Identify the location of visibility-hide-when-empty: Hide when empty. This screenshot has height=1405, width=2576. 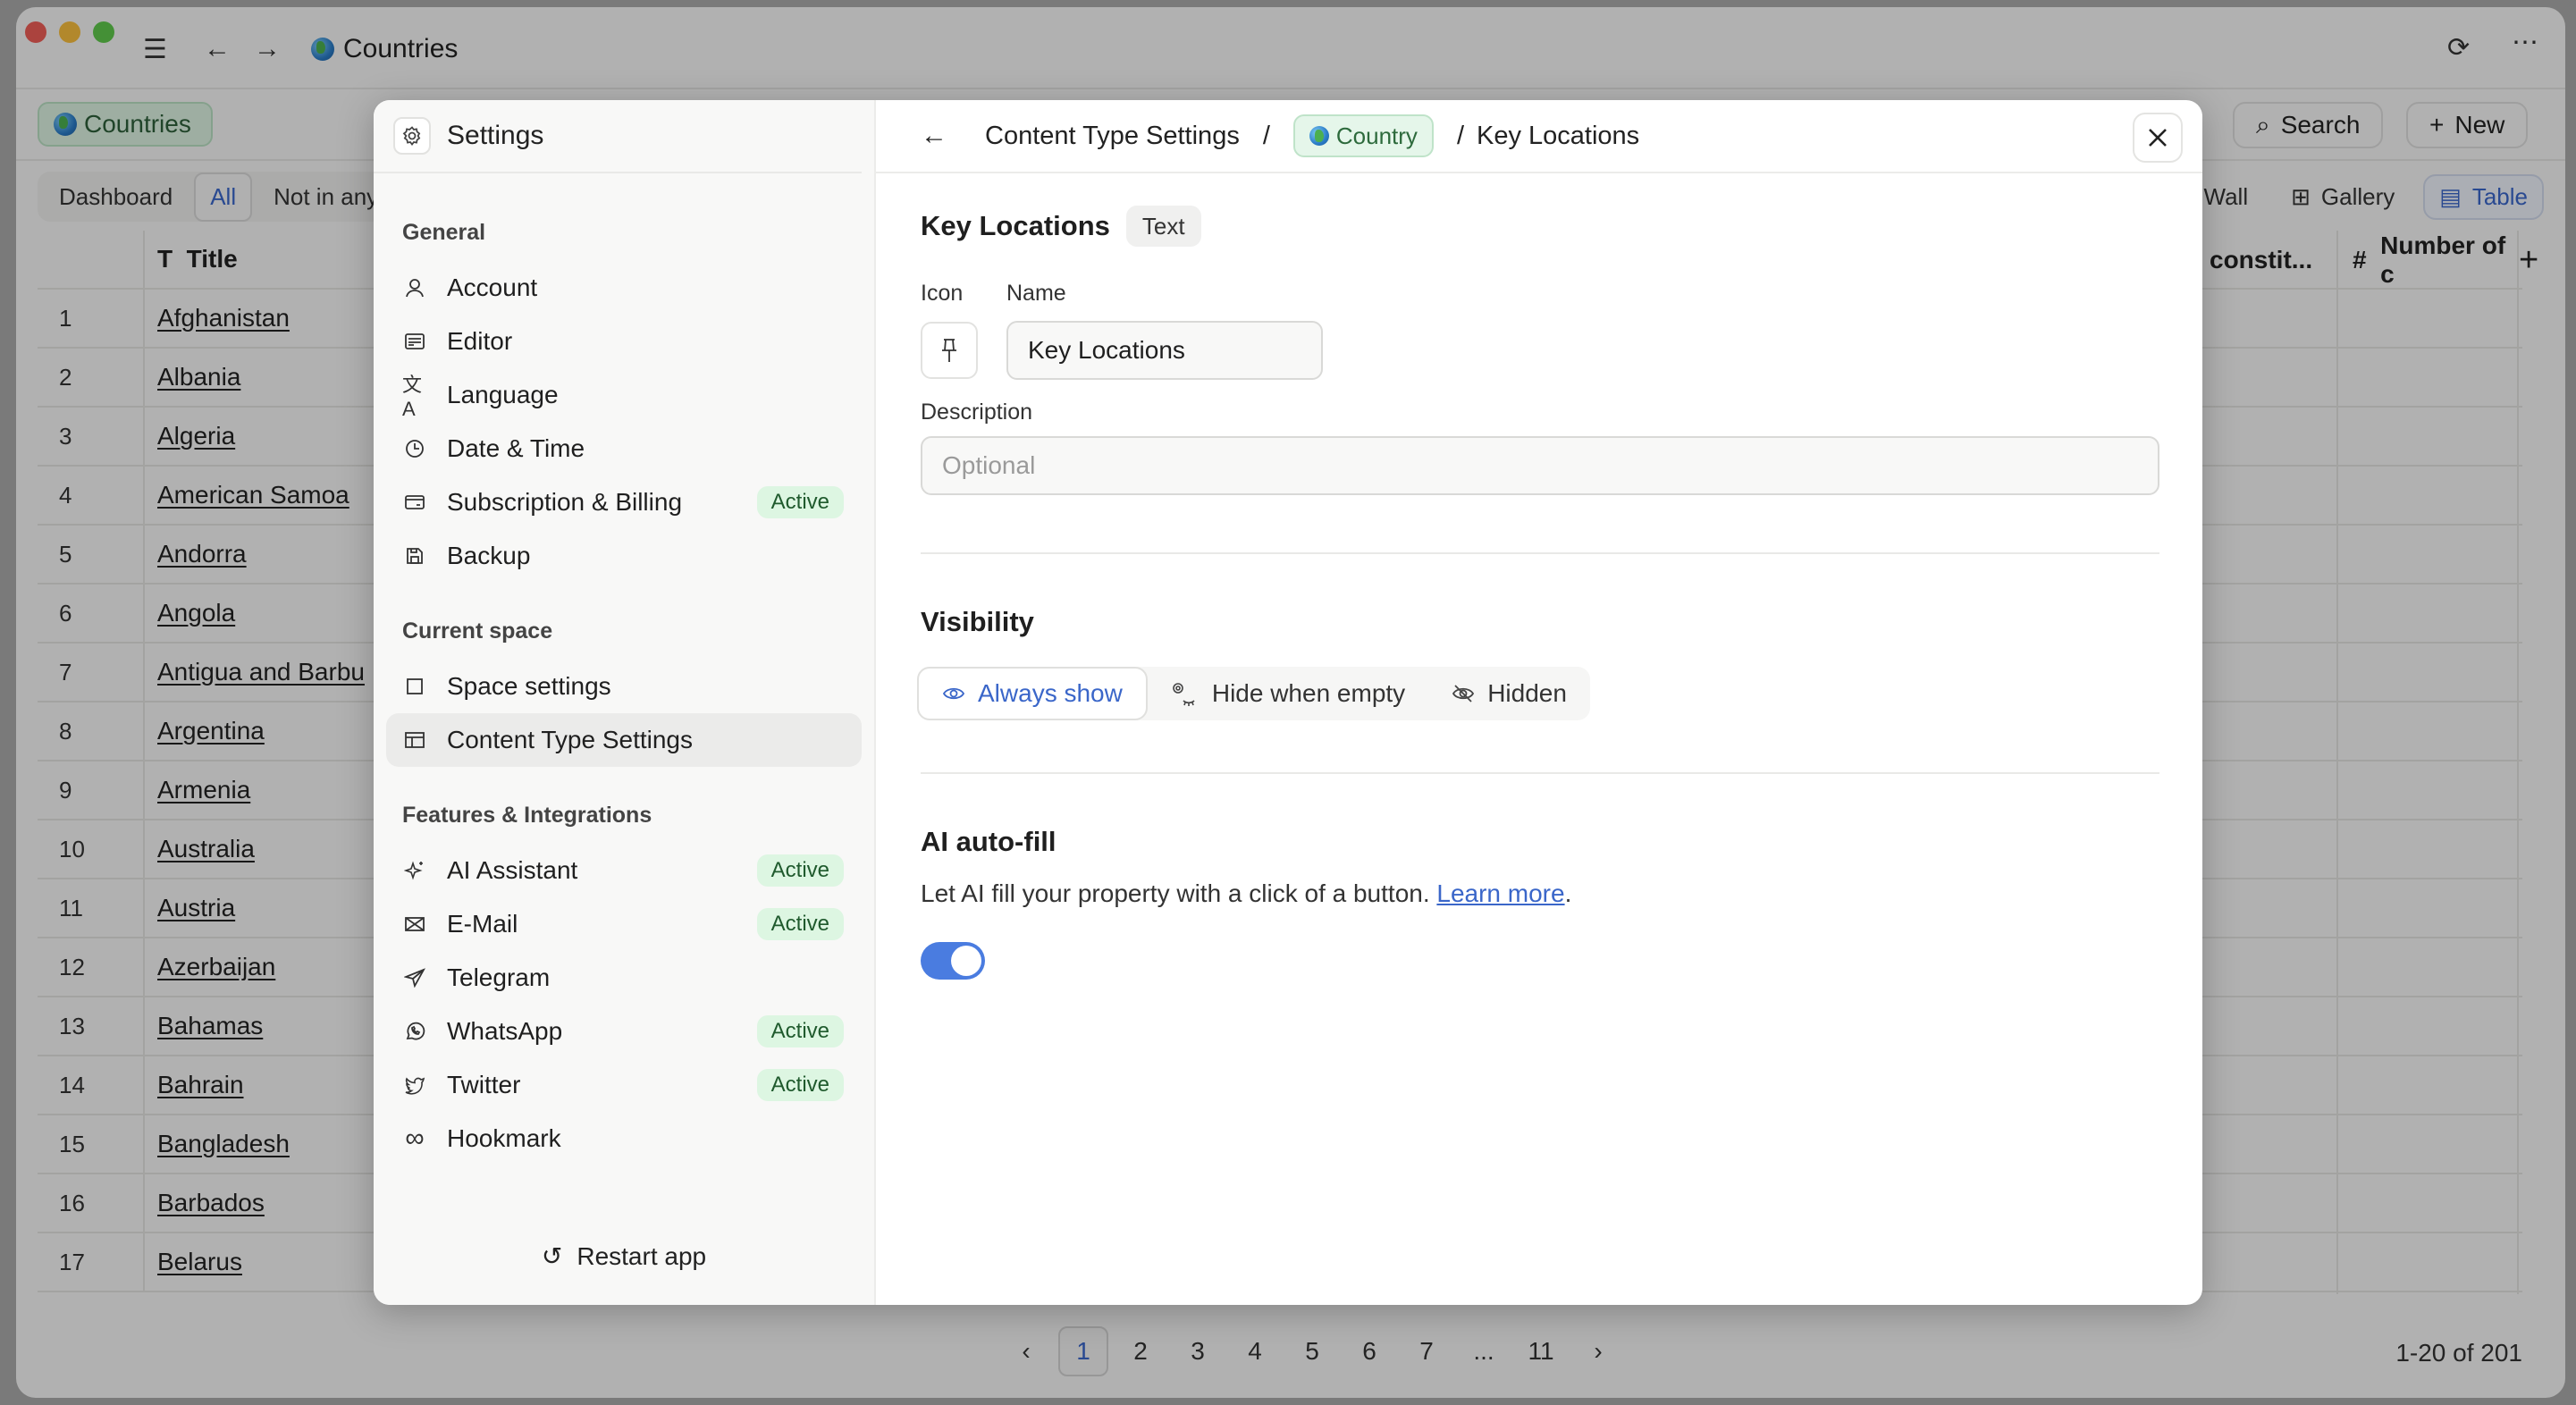
(1288, 694).